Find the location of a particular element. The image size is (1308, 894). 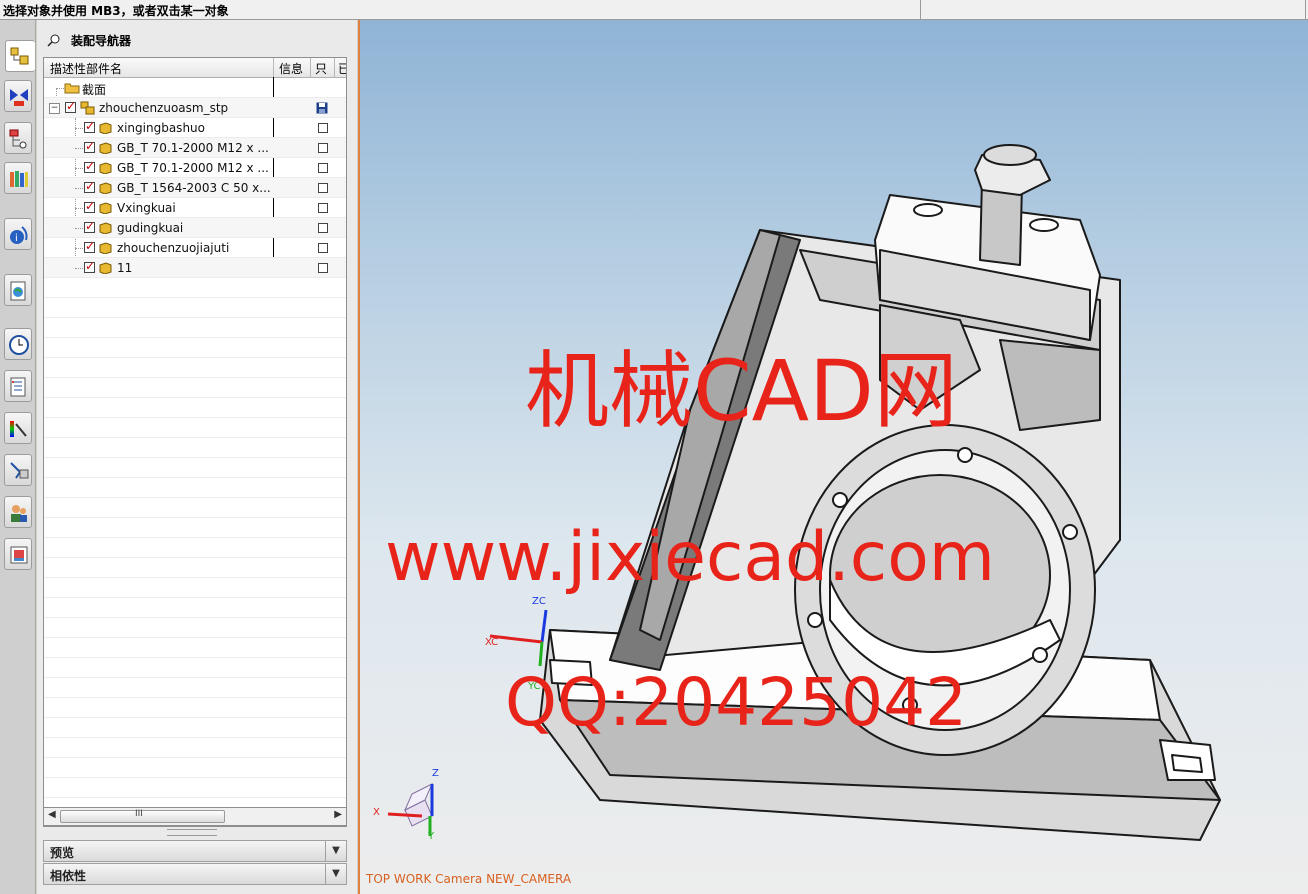

component-label: 11 is located at coordinates (125, 268).